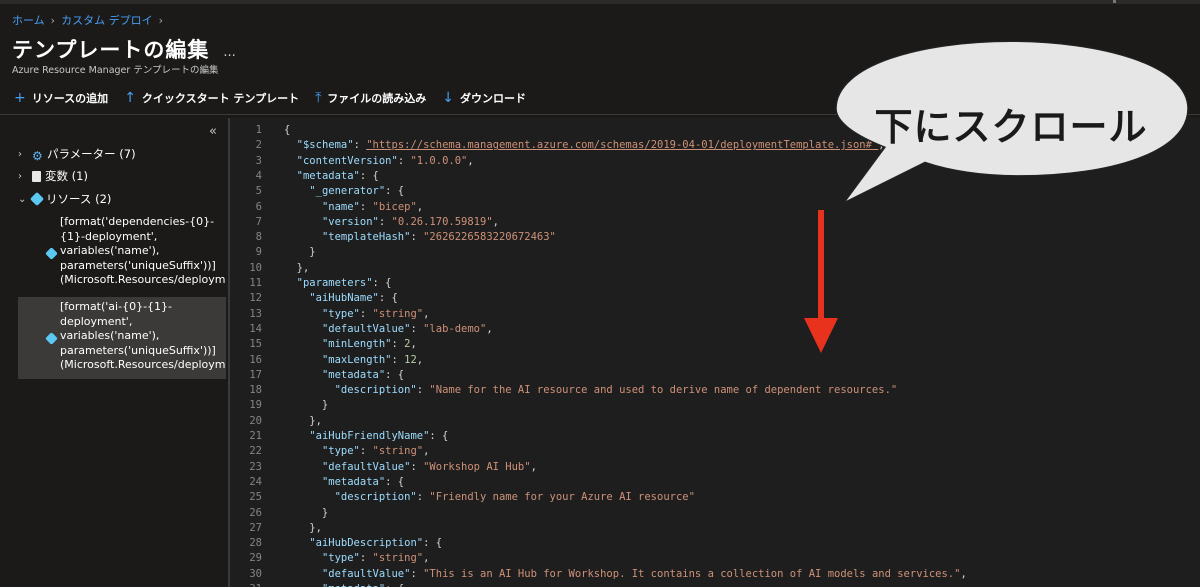  I want to click on add-resource-button: + リソースの追加, so click(61, 98).